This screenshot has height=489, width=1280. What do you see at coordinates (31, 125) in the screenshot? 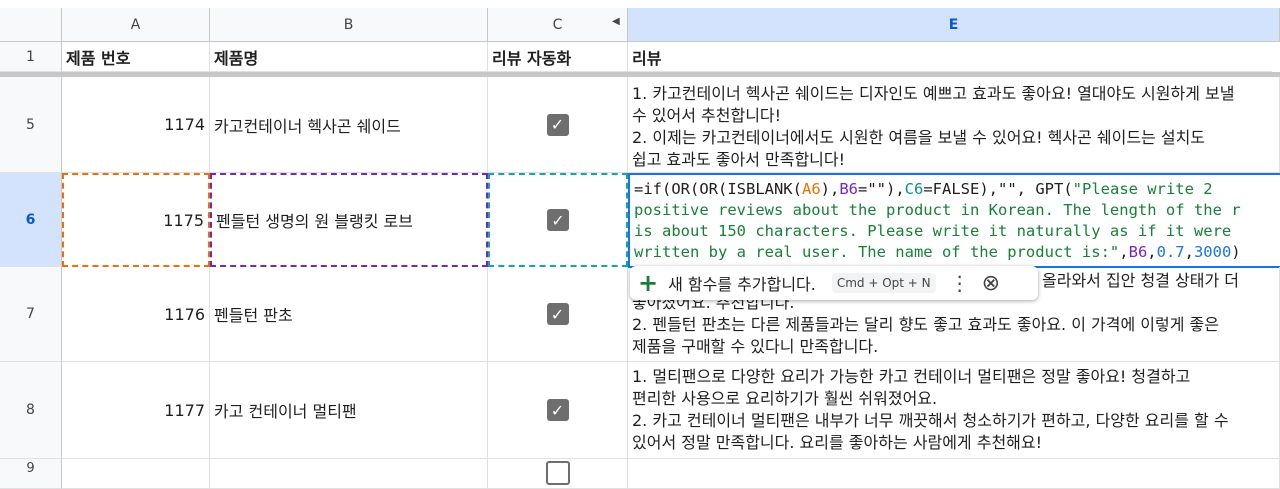
I see `row-header-5: 5` at bounding box center [31, 125].